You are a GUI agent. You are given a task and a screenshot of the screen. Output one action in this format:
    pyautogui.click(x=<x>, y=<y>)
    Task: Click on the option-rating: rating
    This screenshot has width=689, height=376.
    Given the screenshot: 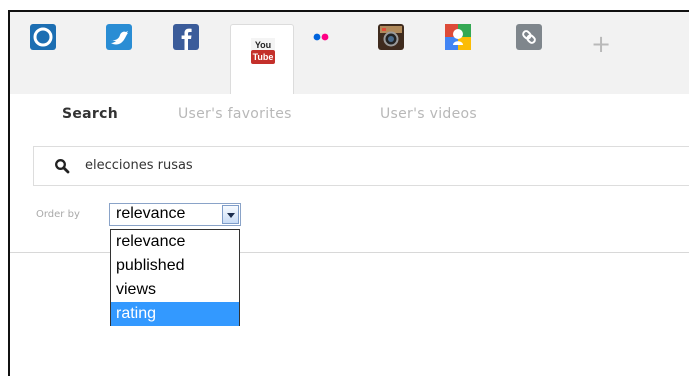 What is the action you would take?
    pyautogui.click(x=175, y=314)
    